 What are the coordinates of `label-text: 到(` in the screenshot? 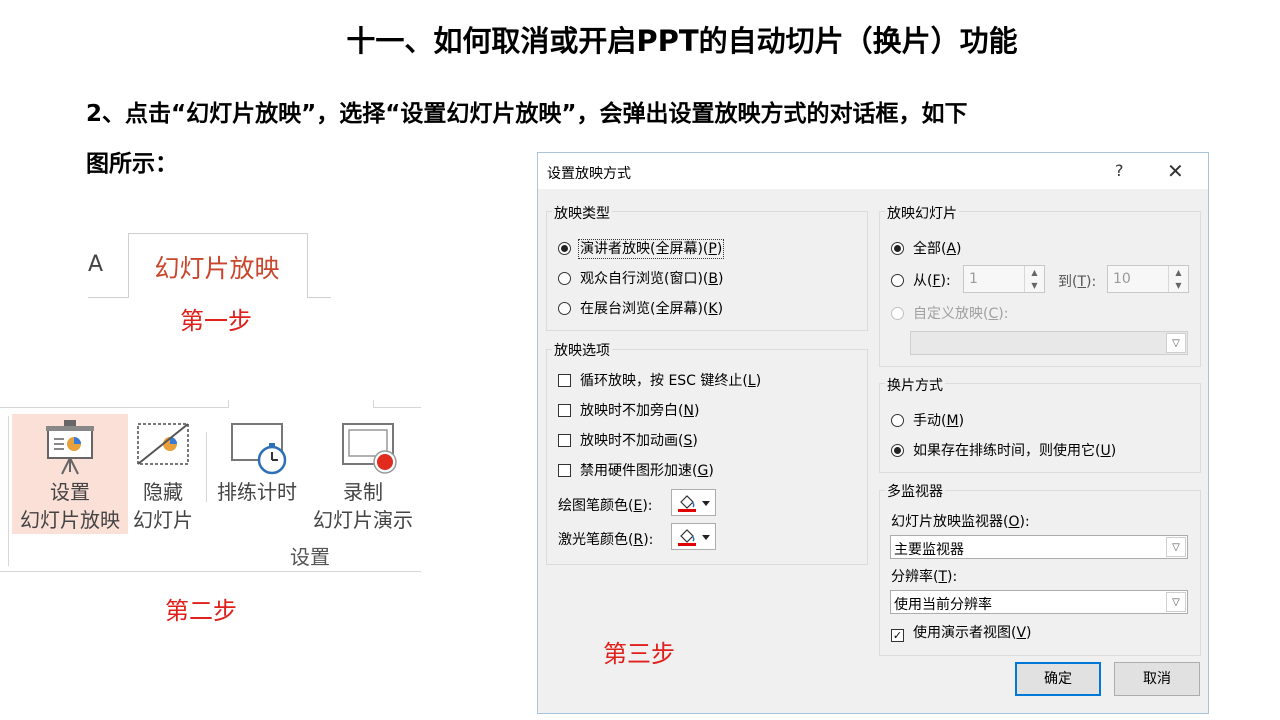 It's located at (1068, 282).